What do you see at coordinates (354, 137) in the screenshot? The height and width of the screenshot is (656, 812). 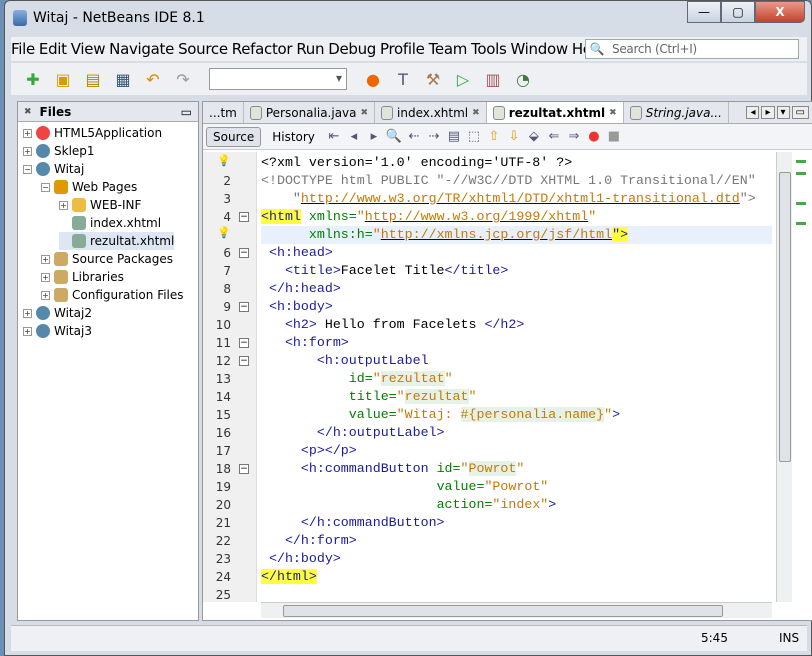 I see `back-icon: ◂` at bounding box center [354, 137].